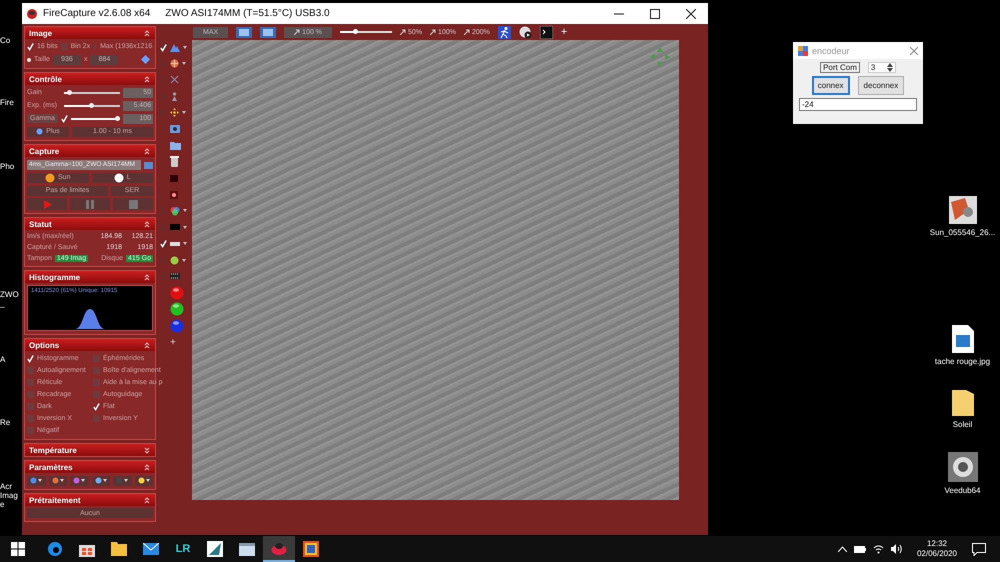  Describe the element at coordinates (881, 85) in the screenshot. I see `connect-button: deconnex` at that location.